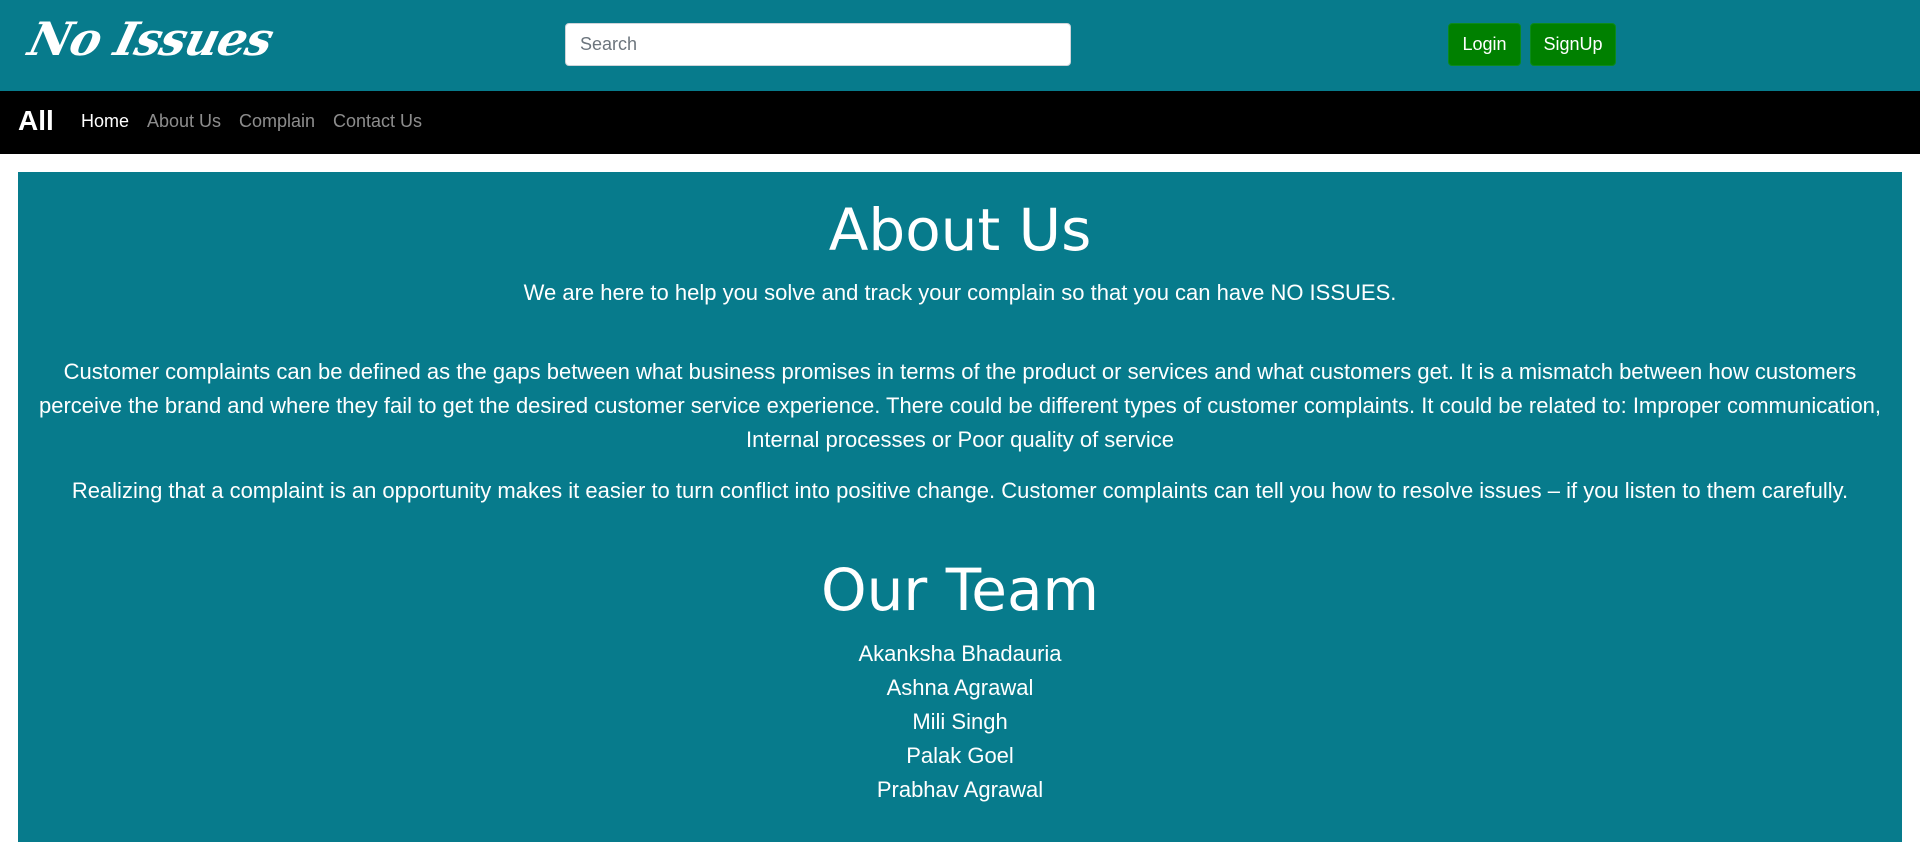 This screenshot has width=1920, height=859. I want to click on nav-item-contact-us: Contact Us, so click(377, 121).